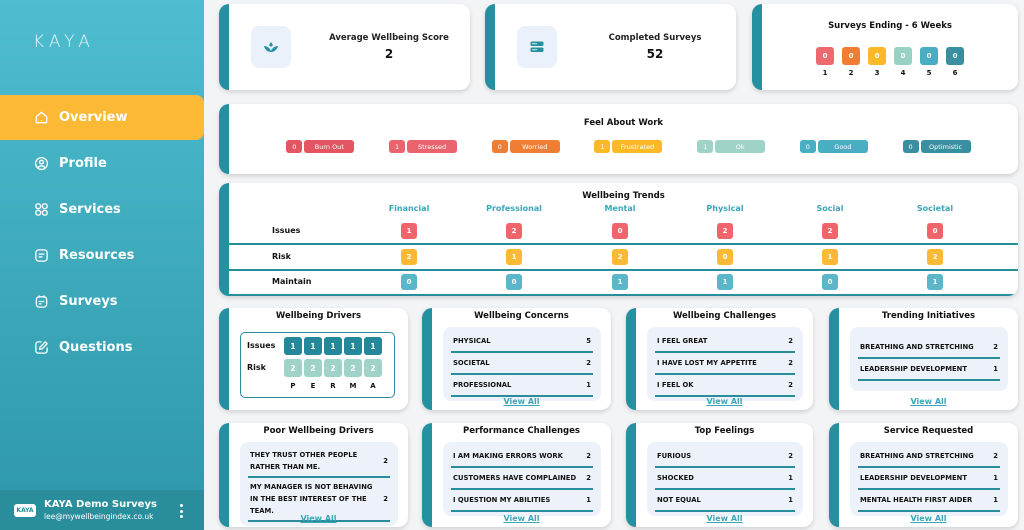  What do you see at coordinates (333, 386) in the screenshot?
I see `perma-letter: R` at bounding box center [333, 386].